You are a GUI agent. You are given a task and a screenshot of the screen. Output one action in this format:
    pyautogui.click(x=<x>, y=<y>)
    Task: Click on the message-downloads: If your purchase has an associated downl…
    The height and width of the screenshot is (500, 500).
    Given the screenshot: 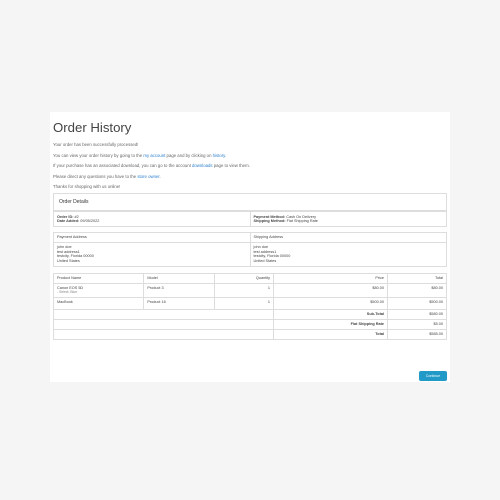 What is the action you would take?
    pyautogui.click(x=250, y=165)
    